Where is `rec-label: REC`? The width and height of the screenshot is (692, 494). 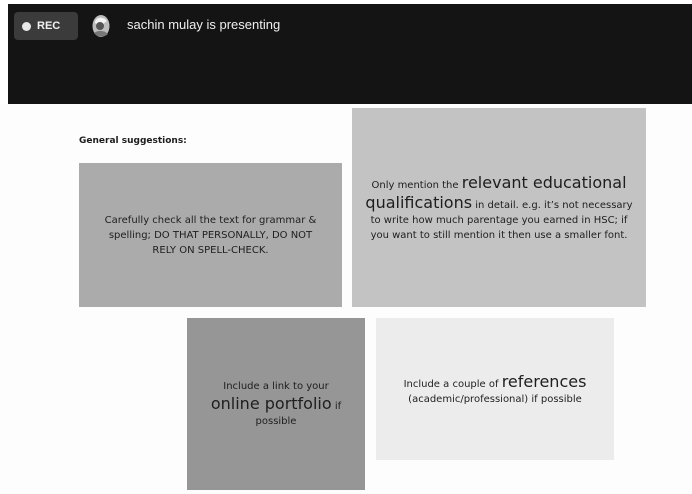
rec-label: REC is located at coordinates (49, 26).